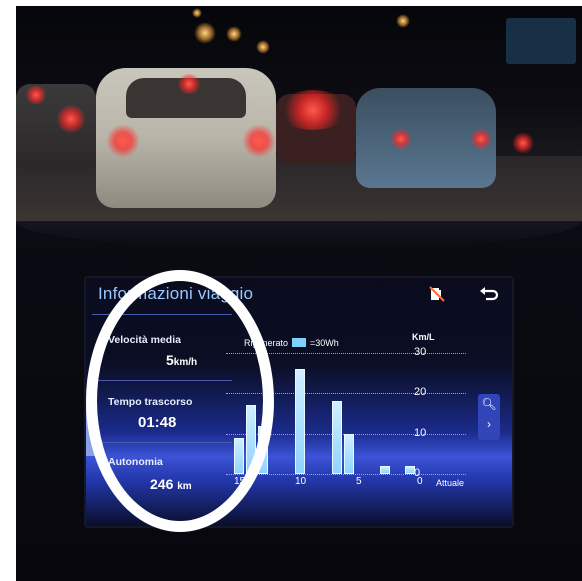 The width and height of the screenshot is (582, 581). Describe the element at coordinates (324, 343) in the screenshot. I see `legend-value: =30Wh` at that location.